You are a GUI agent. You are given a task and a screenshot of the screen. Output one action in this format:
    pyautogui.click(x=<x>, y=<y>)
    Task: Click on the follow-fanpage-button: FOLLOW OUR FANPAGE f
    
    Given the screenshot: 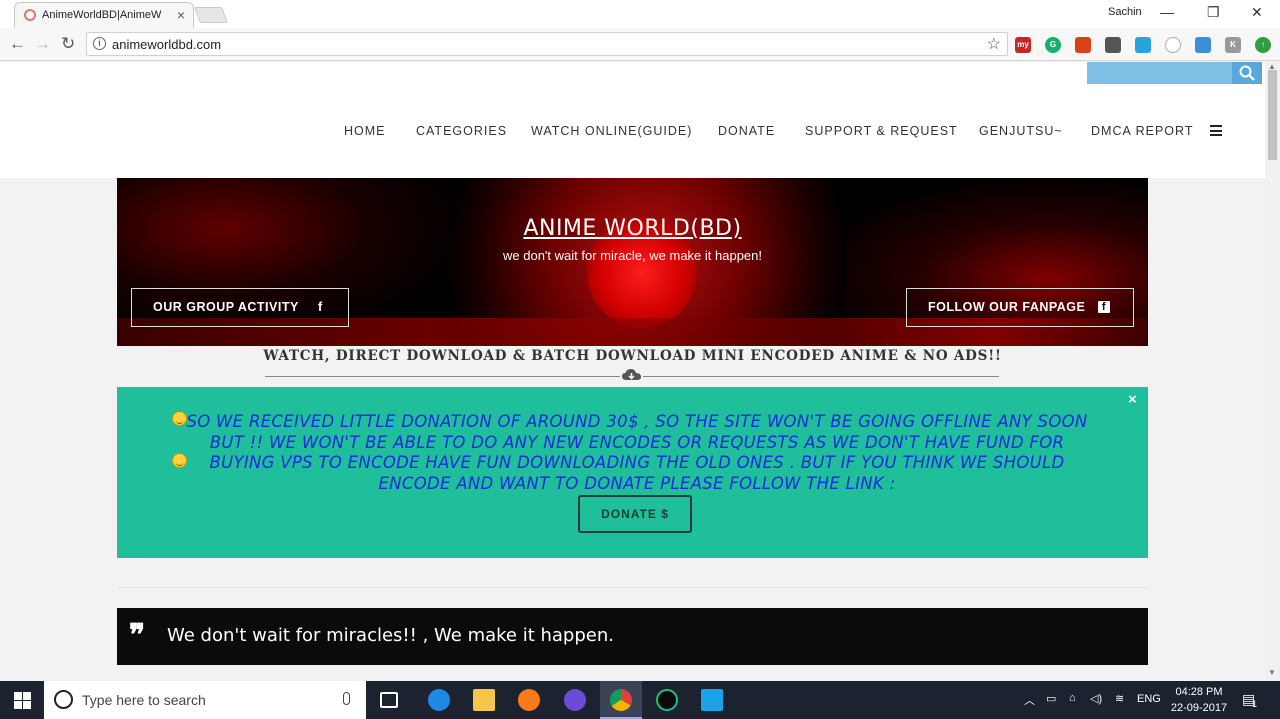 What is the action you would take?
    pyautogui.click(x=1020, y=307)
    